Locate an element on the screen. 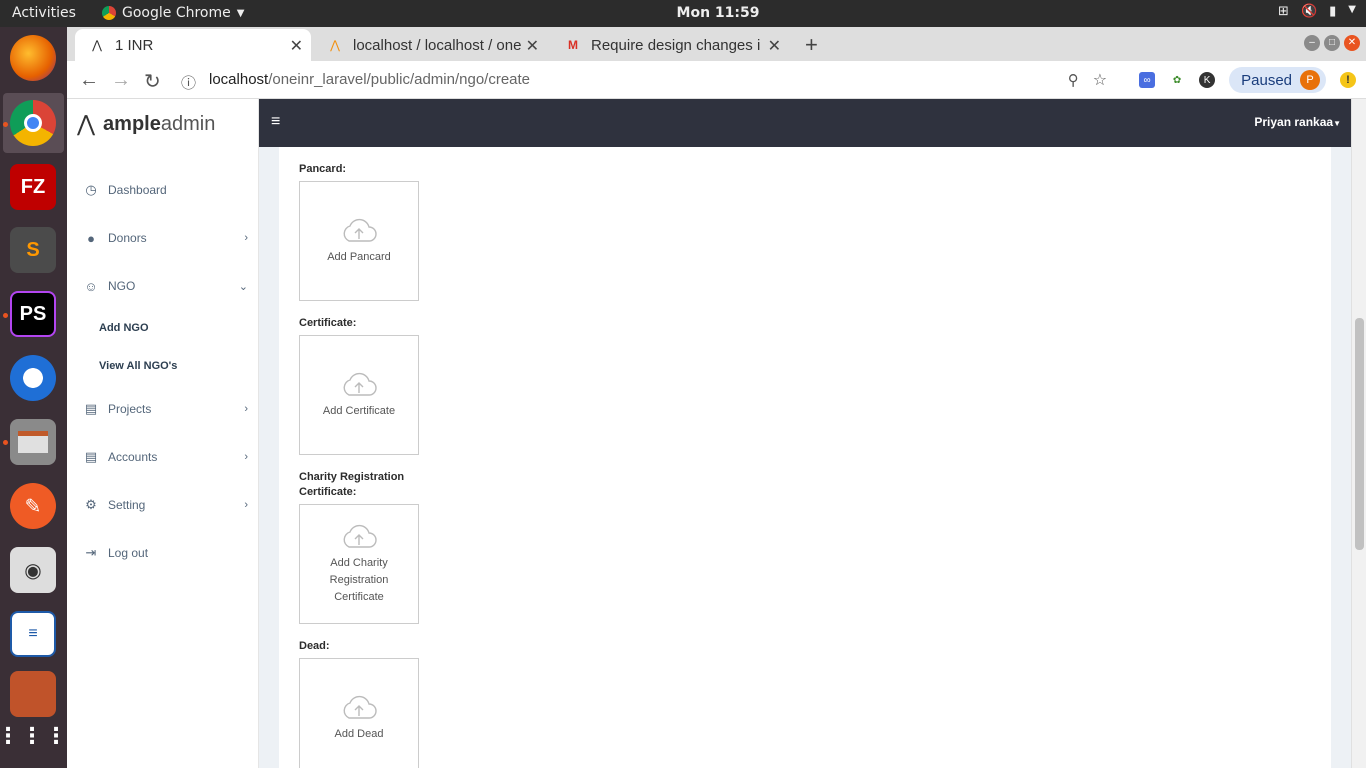 This screenshot has width=1366, height=768. sublime-icon: S is located at coordinates (33, 250).